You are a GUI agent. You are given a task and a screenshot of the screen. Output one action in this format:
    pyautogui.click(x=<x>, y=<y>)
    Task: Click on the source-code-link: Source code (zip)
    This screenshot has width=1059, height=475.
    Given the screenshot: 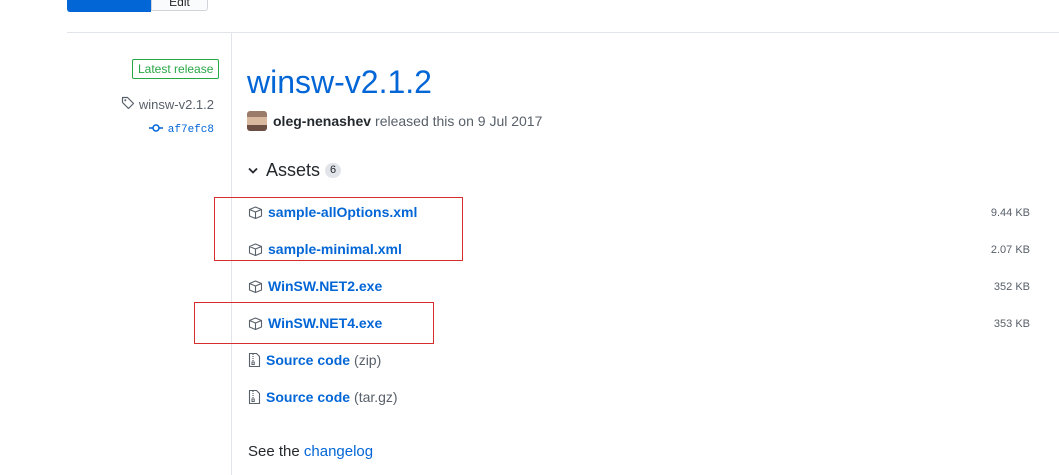 What is the action you would take?
    pyautogui.click(x=314, y=360)
    